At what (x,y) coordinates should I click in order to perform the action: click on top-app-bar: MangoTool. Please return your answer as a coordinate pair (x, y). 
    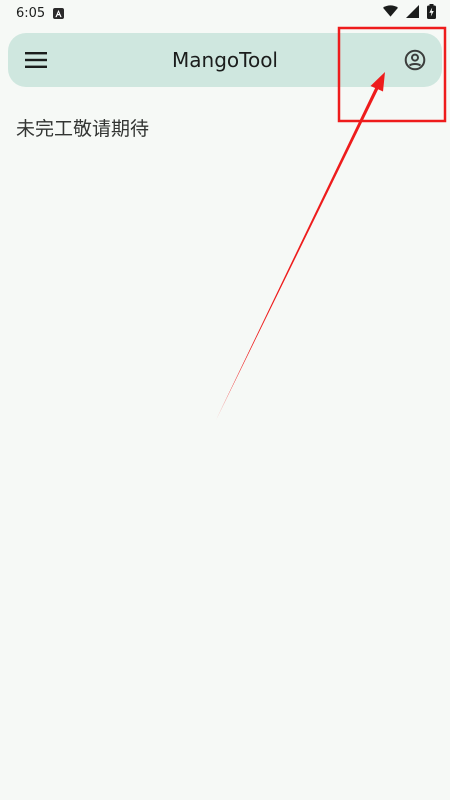
    Looking at the image, I should click on (225, 60).